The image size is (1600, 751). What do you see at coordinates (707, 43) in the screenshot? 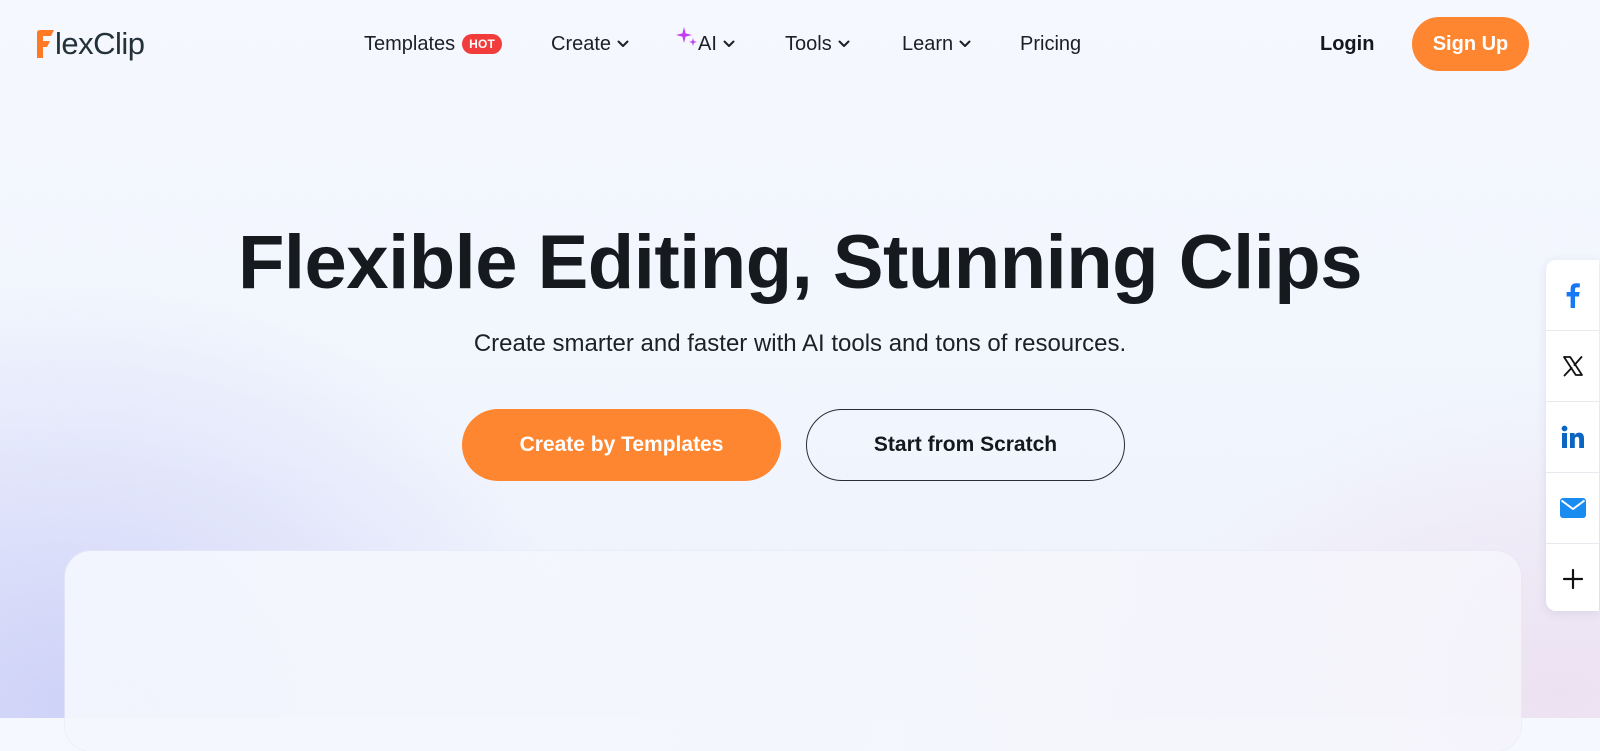
I see `nav-ai-label: AI` at bounding box center [707, 43].